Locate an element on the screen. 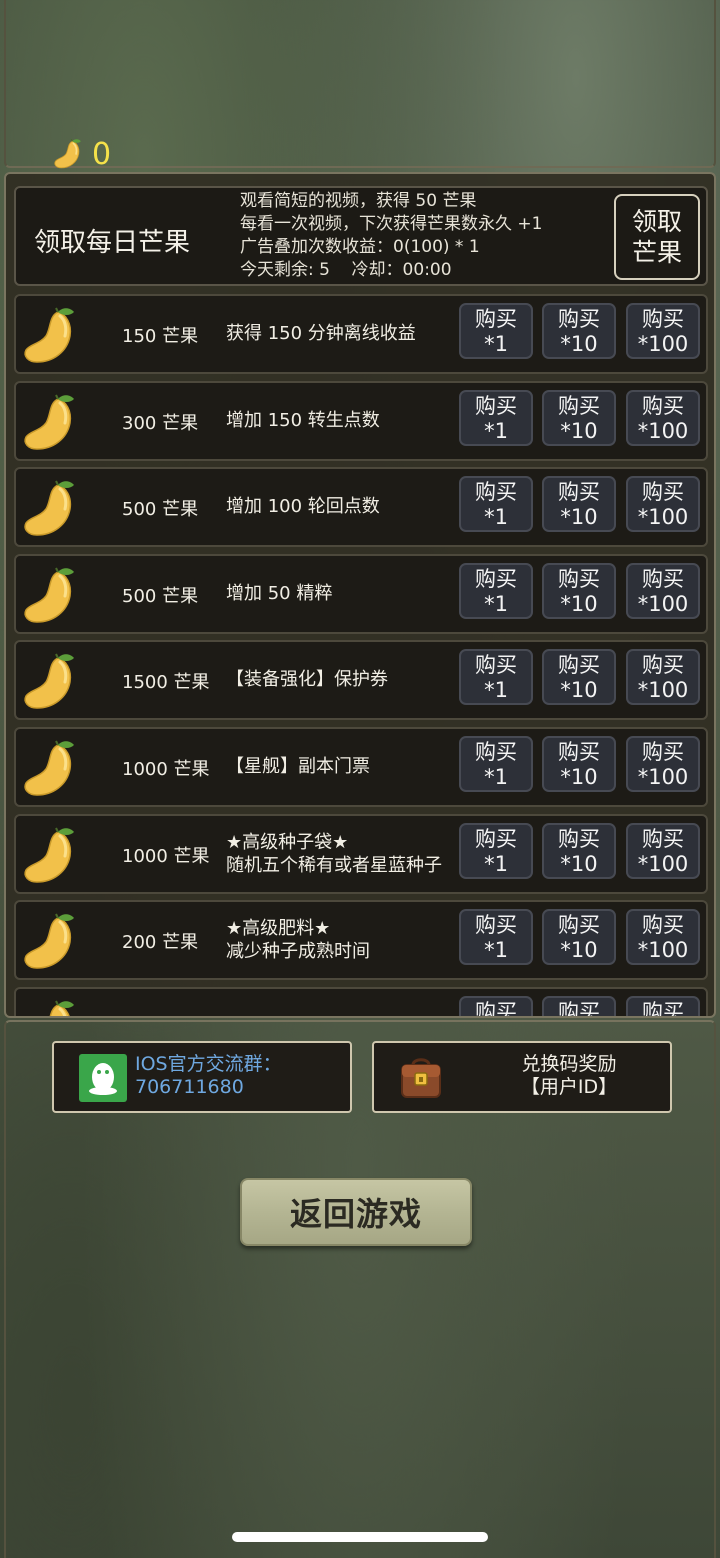  shop-item-row: 150 芒果 获得 150 分钟离线收益 购买 *1 购买 *10 购买 *100 is located at coordinates (361, 334).